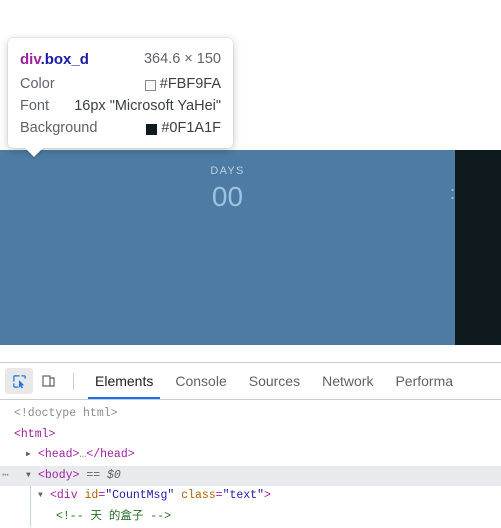  I want to click on div-class-attr-name: class, so click(198, 495).